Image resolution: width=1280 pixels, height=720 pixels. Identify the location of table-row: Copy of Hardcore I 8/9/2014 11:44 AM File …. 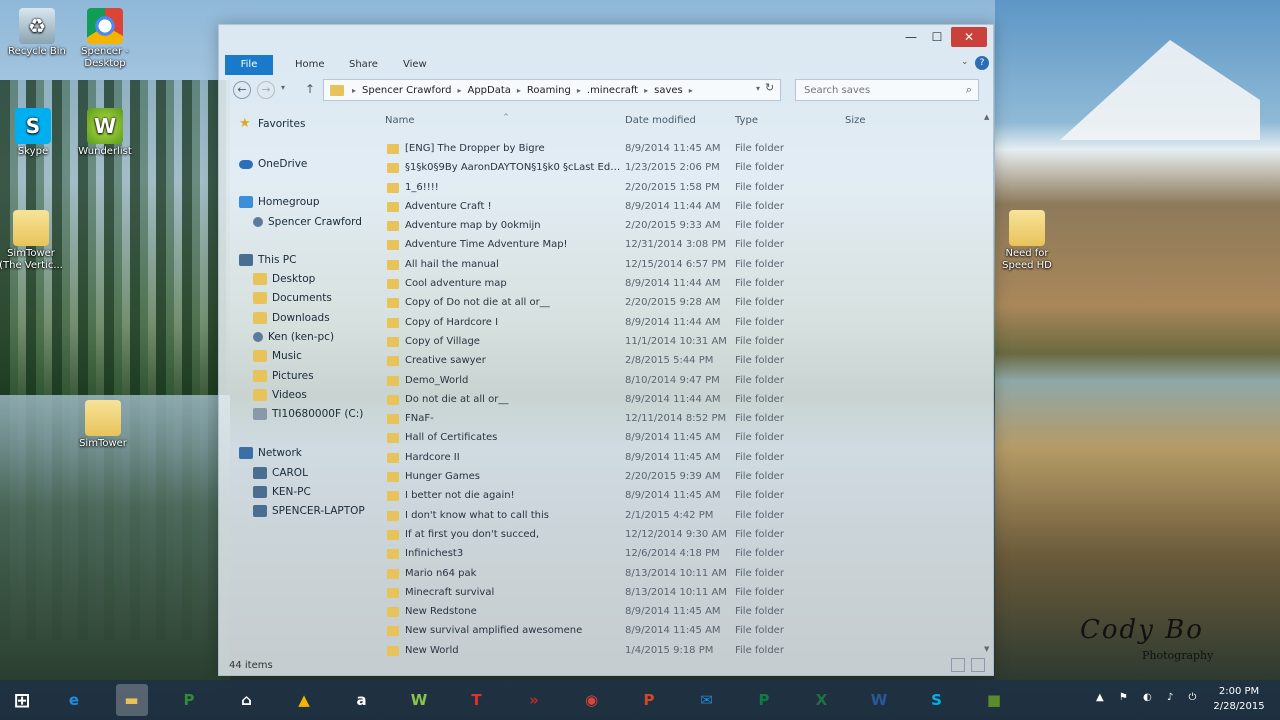
(681, 322).